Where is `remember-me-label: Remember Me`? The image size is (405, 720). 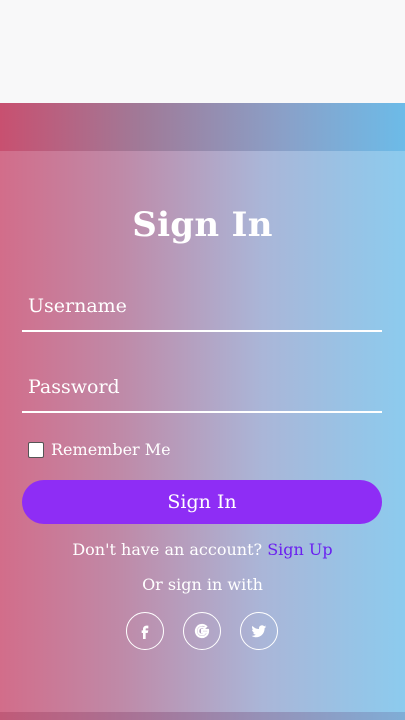 remember-me-label: Remember Me is located at coordinates (111, 449).